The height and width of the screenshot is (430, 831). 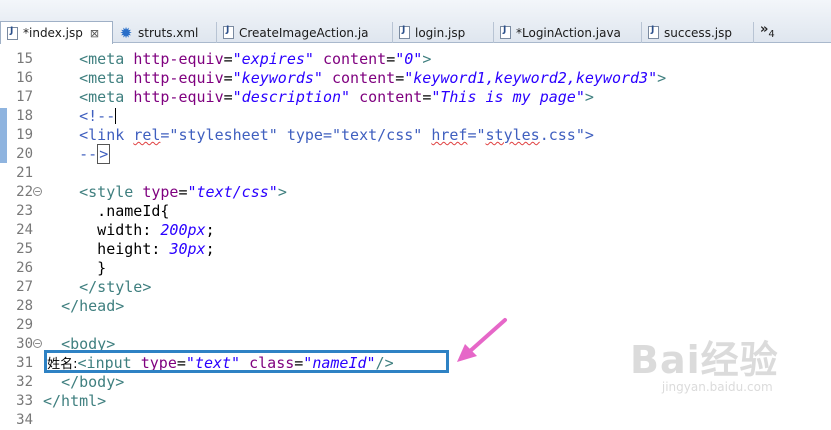 What do you see at coordinates (24, 268) in the screenshot?
I see `line-number: 26` at bounding box center [24, 268].